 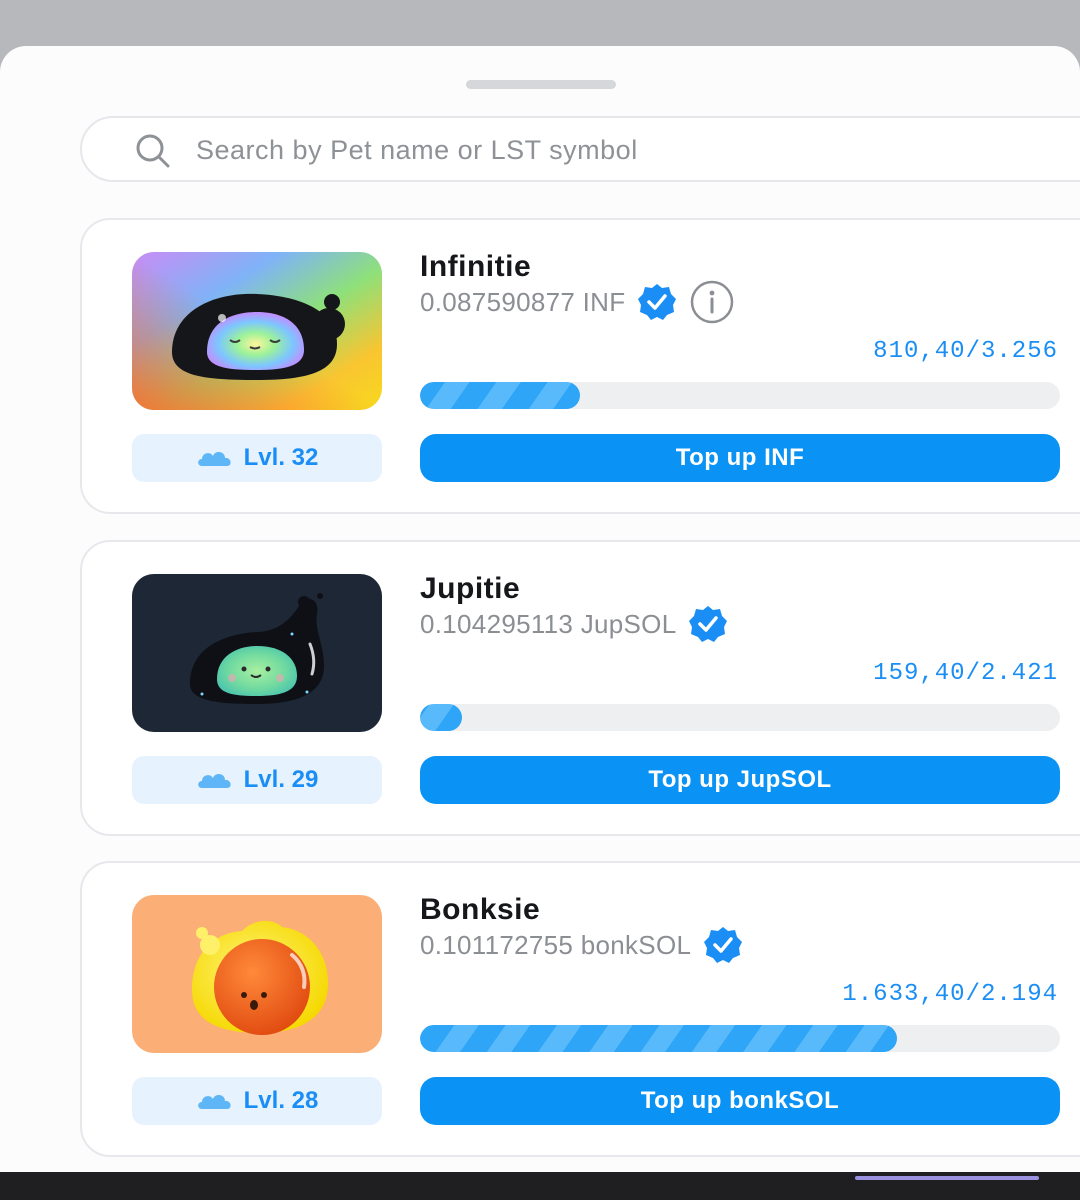 I want to click on level-label: Lvl. 32, so click(x=281, y=457).